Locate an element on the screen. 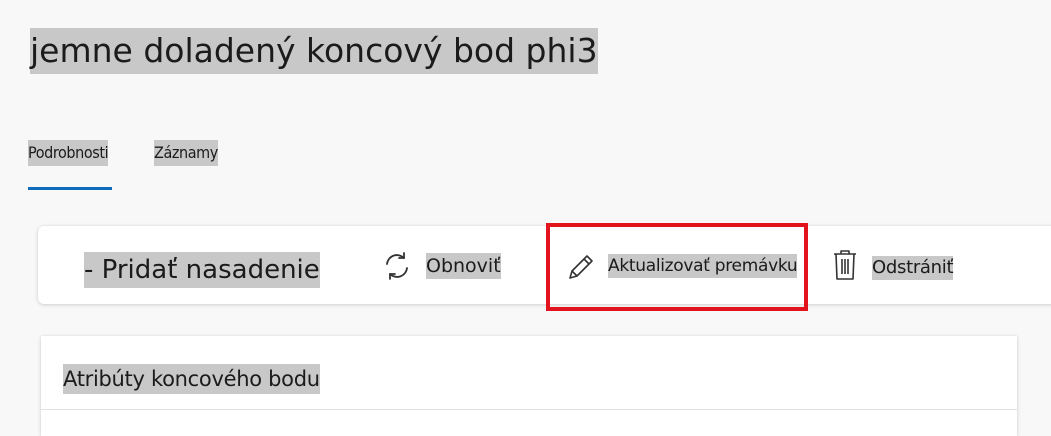 This screenshot has width=1051, height=436. add-deployment-button: - Pridať nasadenie is located at coordinates (202, 270).